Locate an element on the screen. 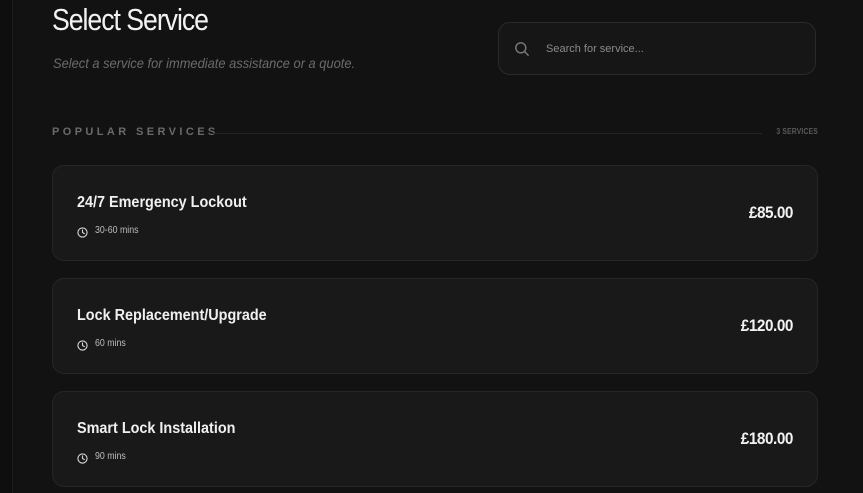  service-duration: 90 mins is located at coordinates (103, 456).